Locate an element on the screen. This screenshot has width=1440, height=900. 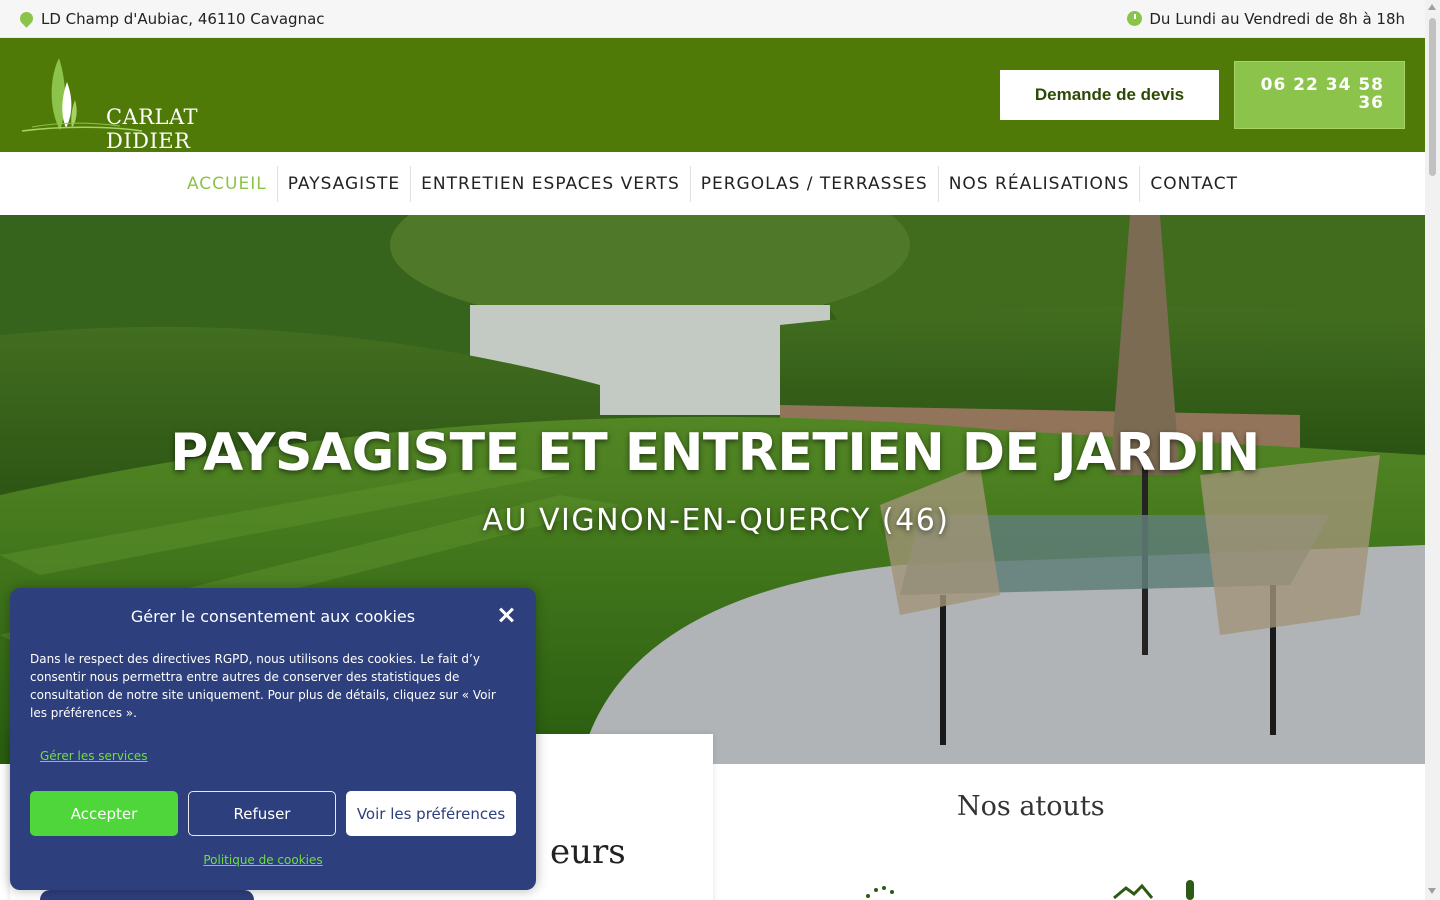
scroll-thumb is located at coordinates (1432, 97).